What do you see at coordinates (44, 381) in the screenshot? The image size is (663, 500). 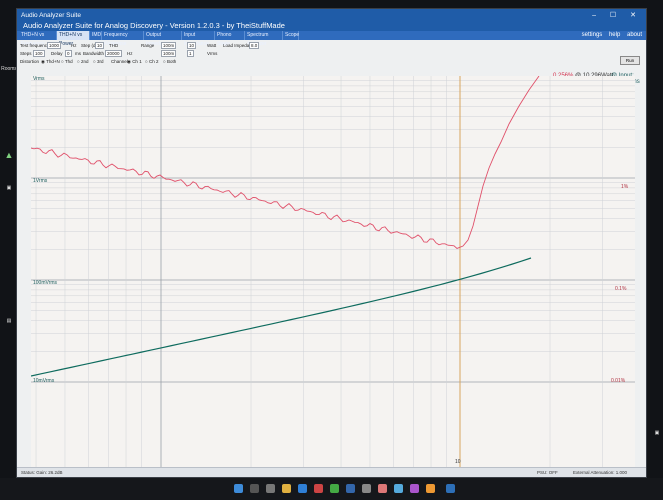 I see `y-axis-label-10mvrms: 10mVrms` at bounding box center [44, 381].